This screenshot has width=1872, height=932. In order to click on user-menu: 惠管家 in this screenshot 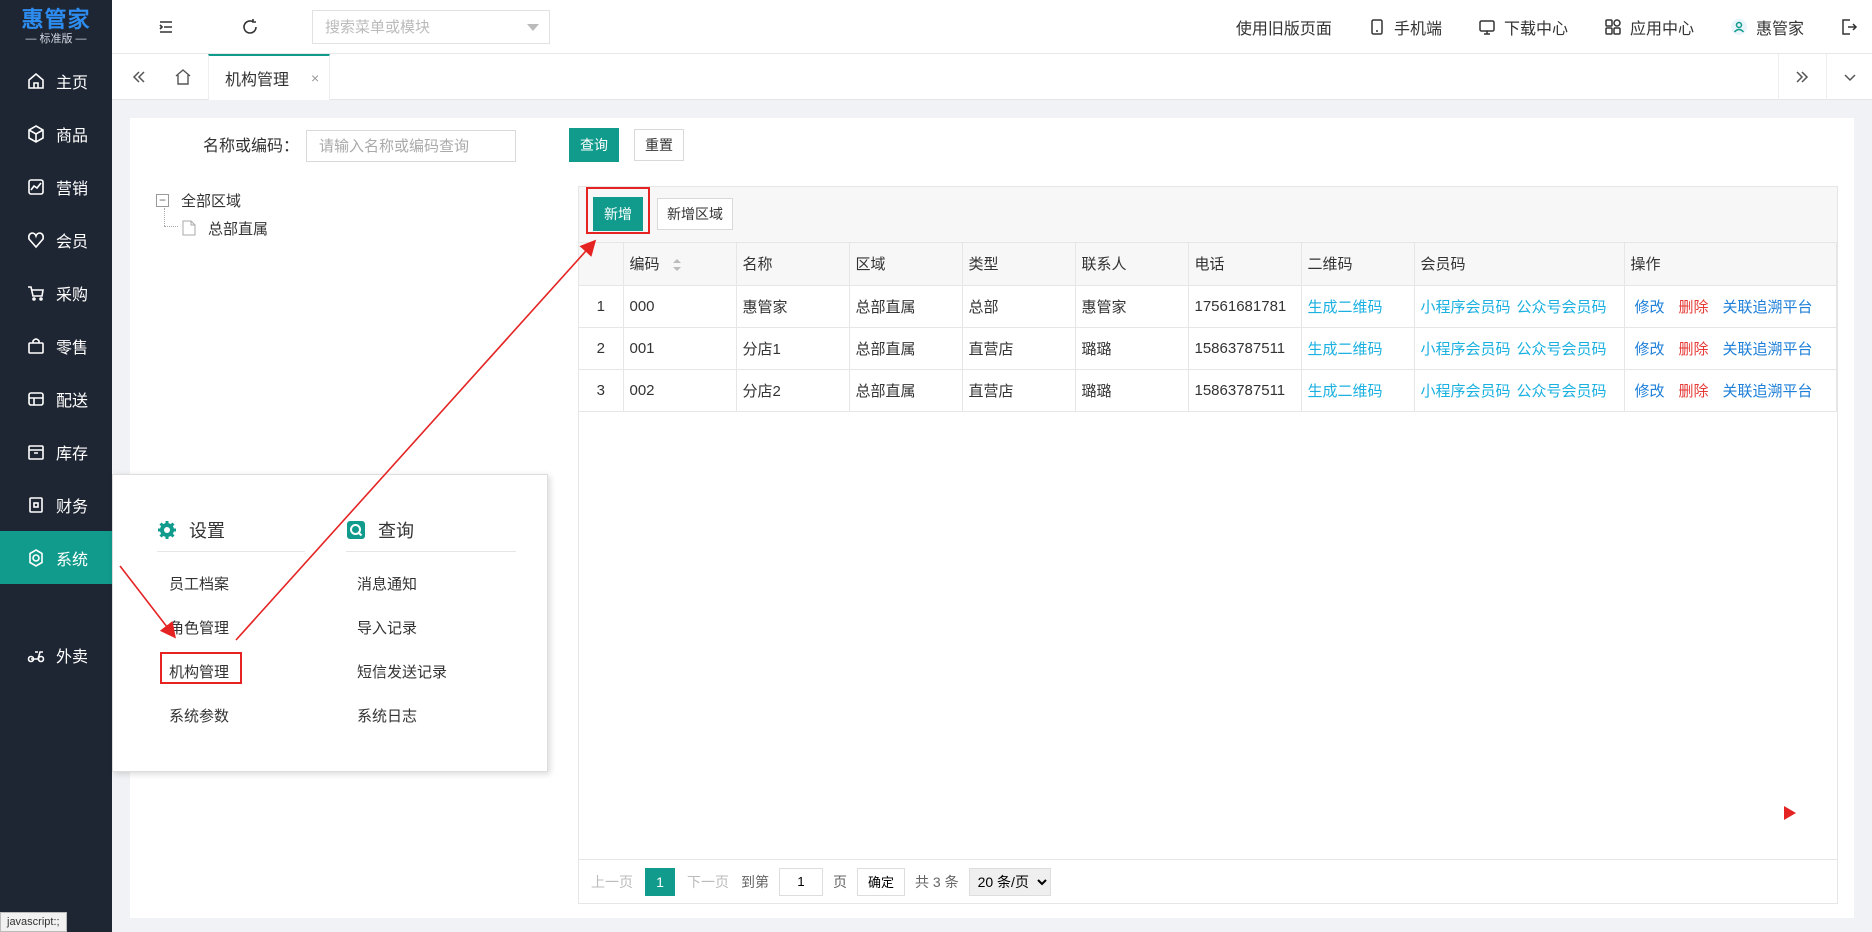, I will do `click(1767, 27)`.